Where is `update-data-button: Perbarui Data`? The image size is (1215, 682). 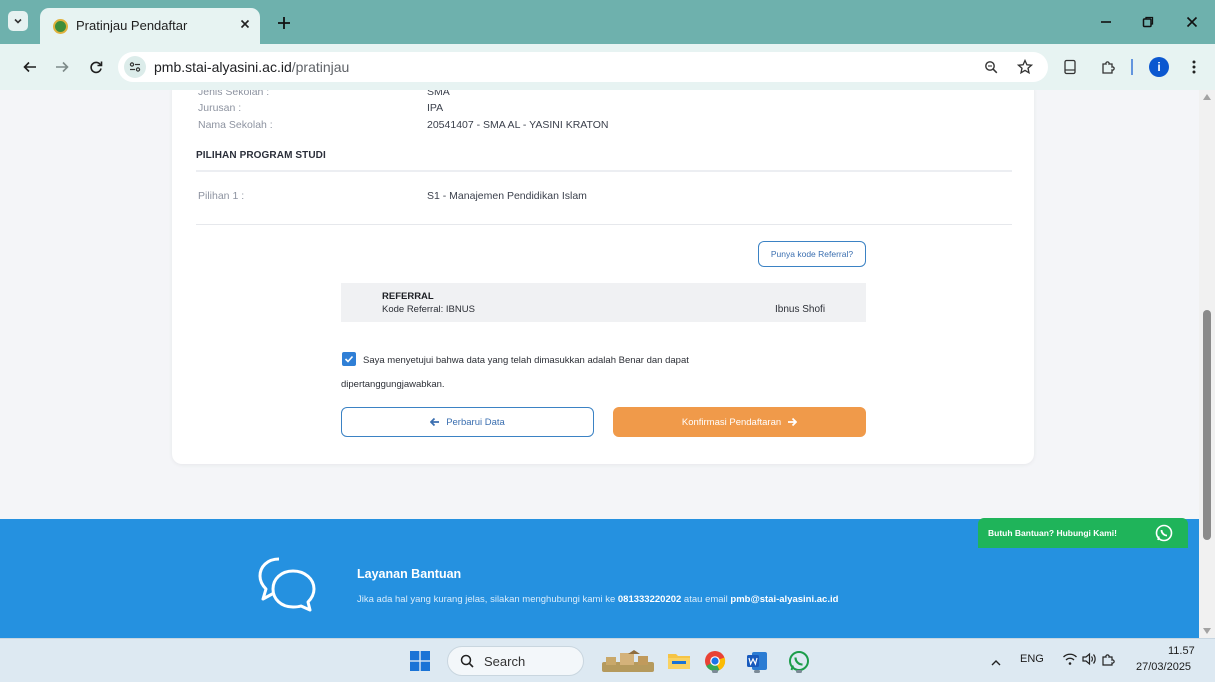 update-data-button: Perbarui Data is located at coordinates (467, 422).